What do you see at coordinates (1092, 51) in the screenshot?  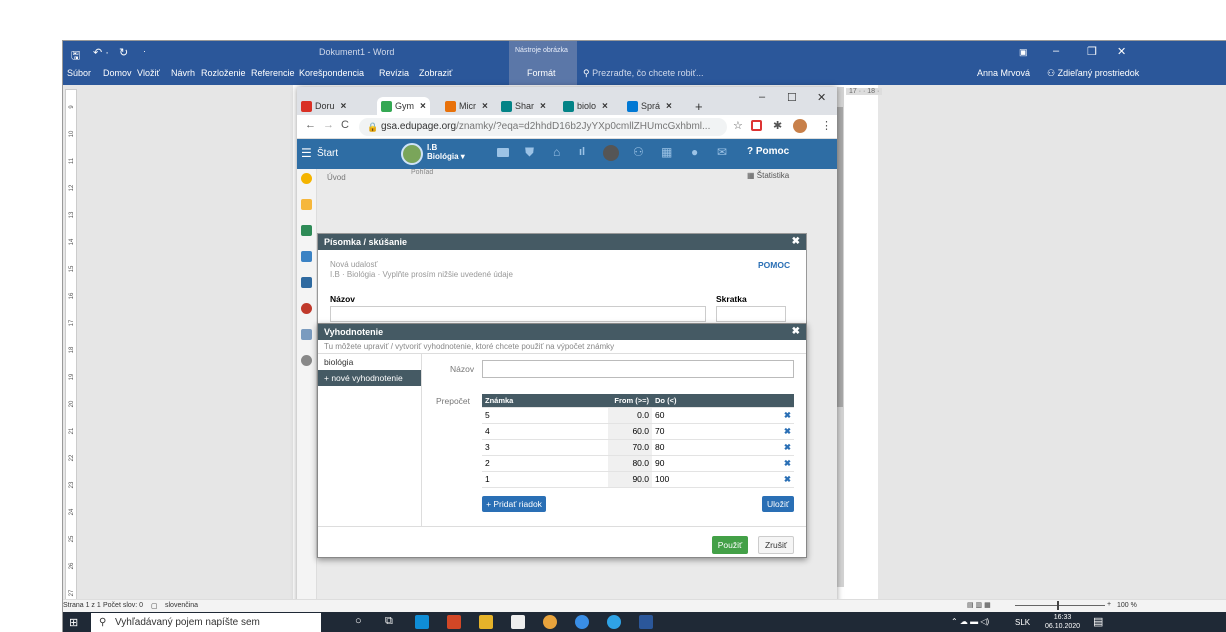 I see `restore-icon: ❐` at bounding box center [1092, 51].